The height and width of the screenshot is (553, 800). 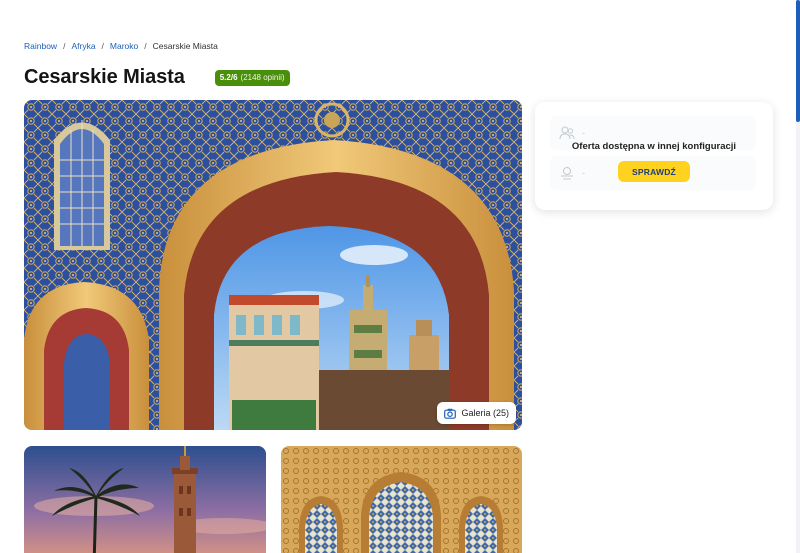 I want to click on camera-icon, so click(x=450, y=413).